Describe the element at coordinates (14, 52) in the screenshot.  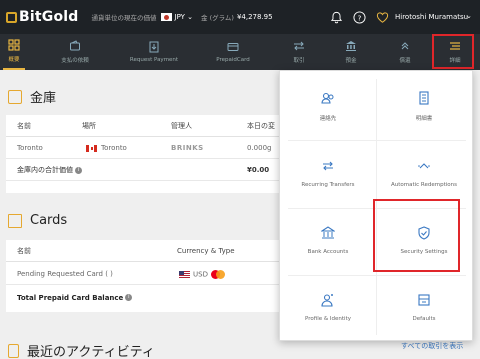
I see `nav-overview: 概要` at that location.